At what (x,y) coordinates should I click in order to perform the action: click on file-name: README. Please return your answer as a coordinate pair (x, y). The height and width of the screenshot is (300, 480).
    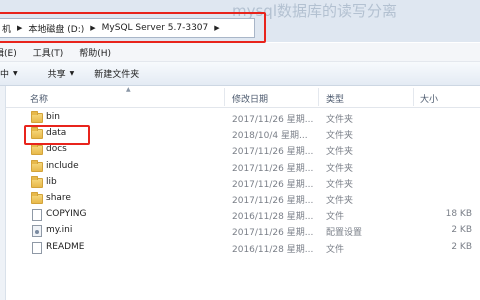
    Looking at the image, I should click on (65, 246).